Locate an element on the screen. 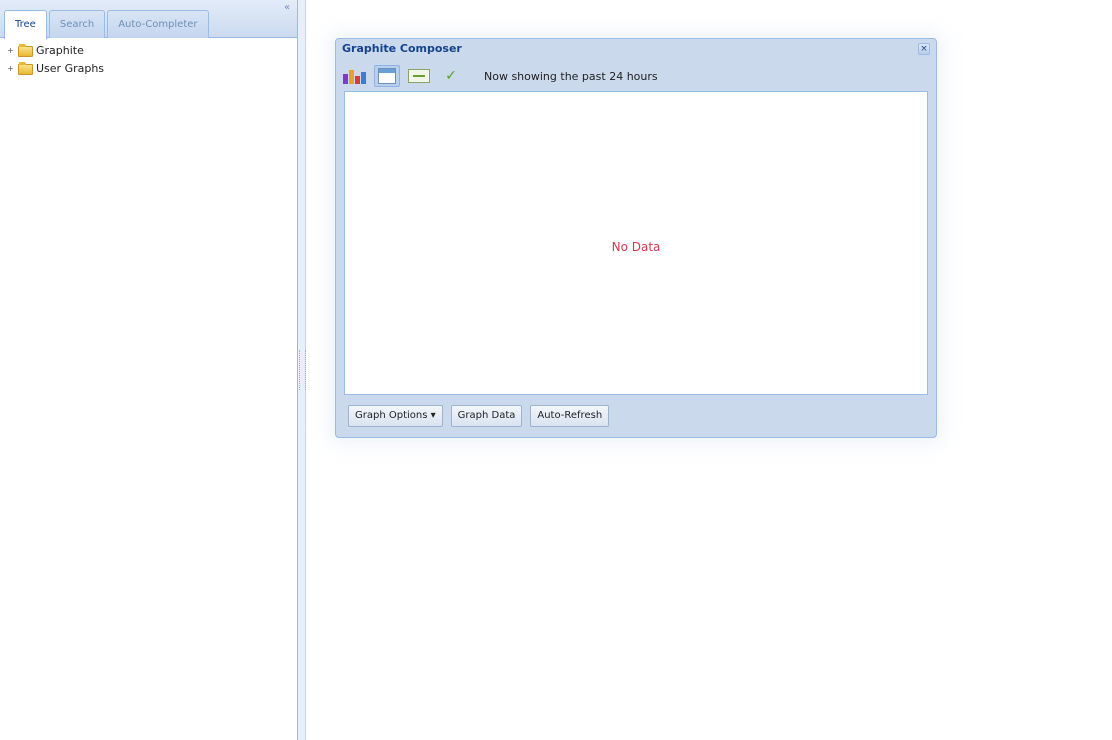  time-range-status: Now showing the past 24 hours is located at coordinates (571, 76).